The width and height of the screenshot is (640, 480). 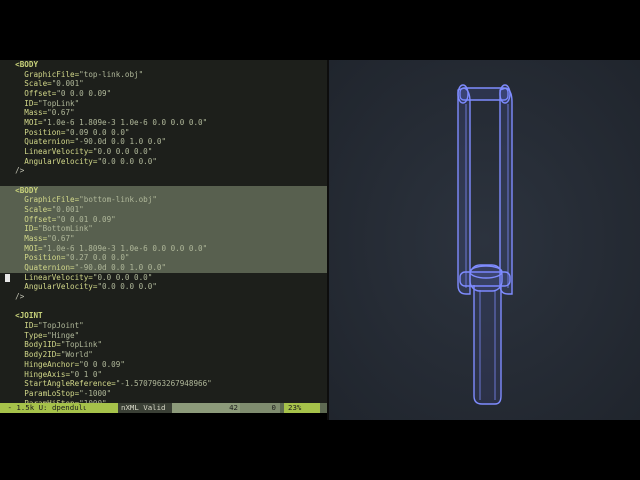 I want to click on line-number: 42, so click(x=206, y=408).